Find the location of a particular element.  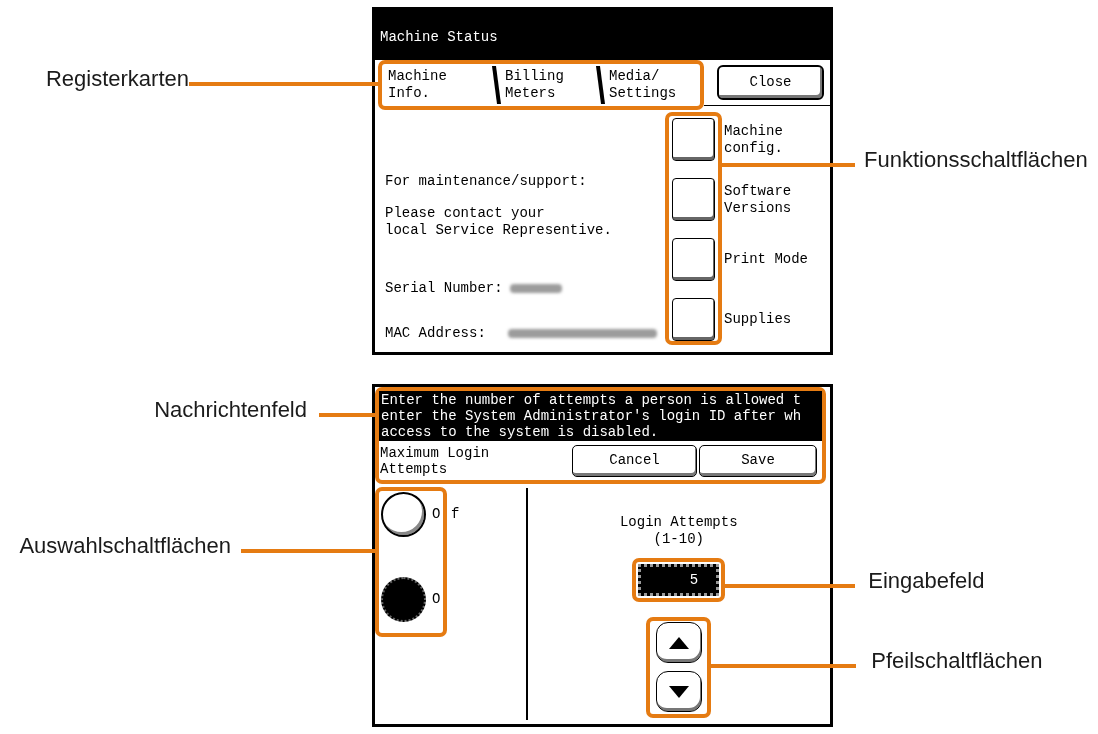

tab: Media/ Settings is located at coordinates (648, 85).